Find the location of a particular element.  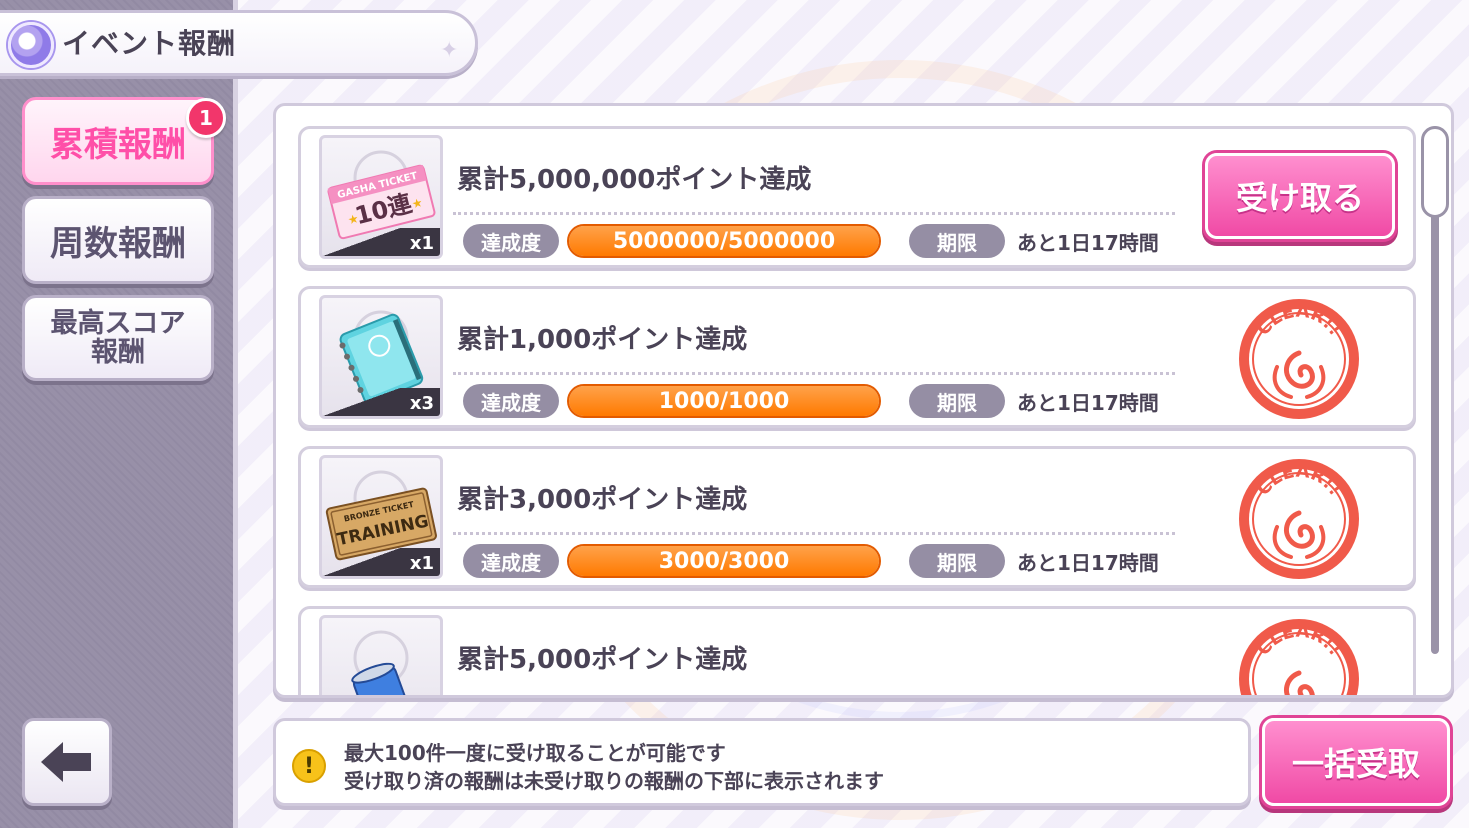

event-icon is located at coordinates (31, 45).